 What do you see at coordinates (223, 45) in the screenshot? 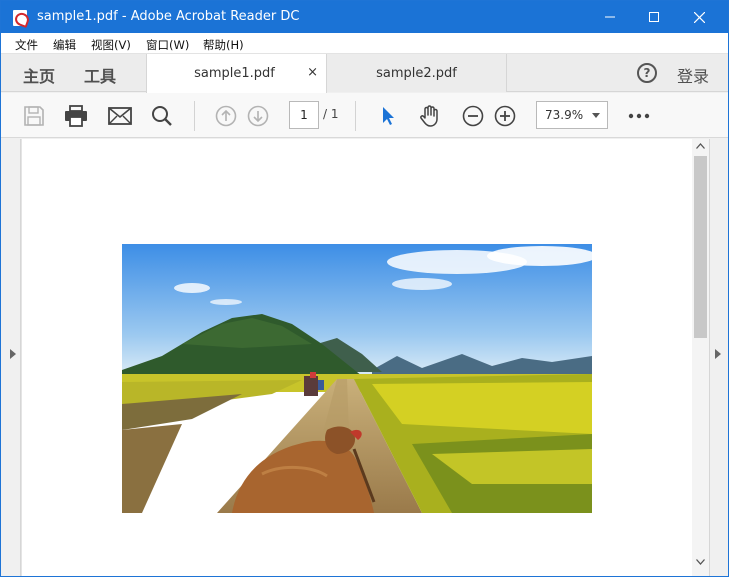
I see `menu-help: 帮助(H)` at bounding box center [223, 45].